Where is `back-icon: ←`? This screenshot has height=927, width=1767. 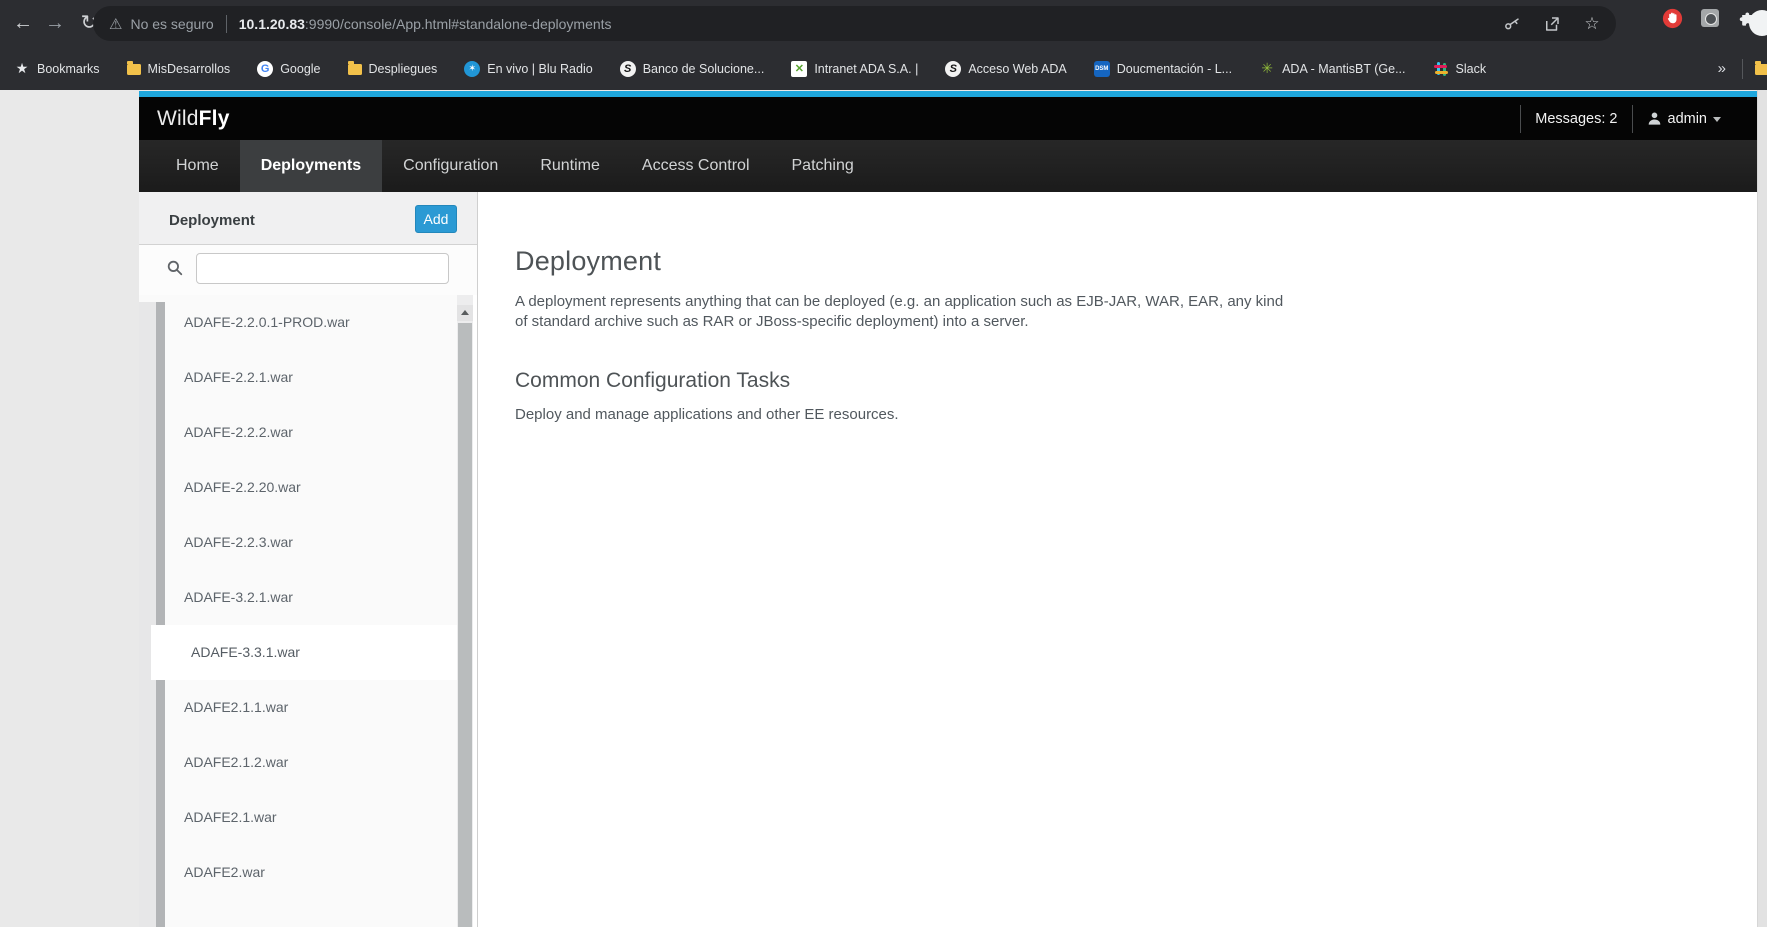
back-icon: ← is located at coordinates (23, 23).